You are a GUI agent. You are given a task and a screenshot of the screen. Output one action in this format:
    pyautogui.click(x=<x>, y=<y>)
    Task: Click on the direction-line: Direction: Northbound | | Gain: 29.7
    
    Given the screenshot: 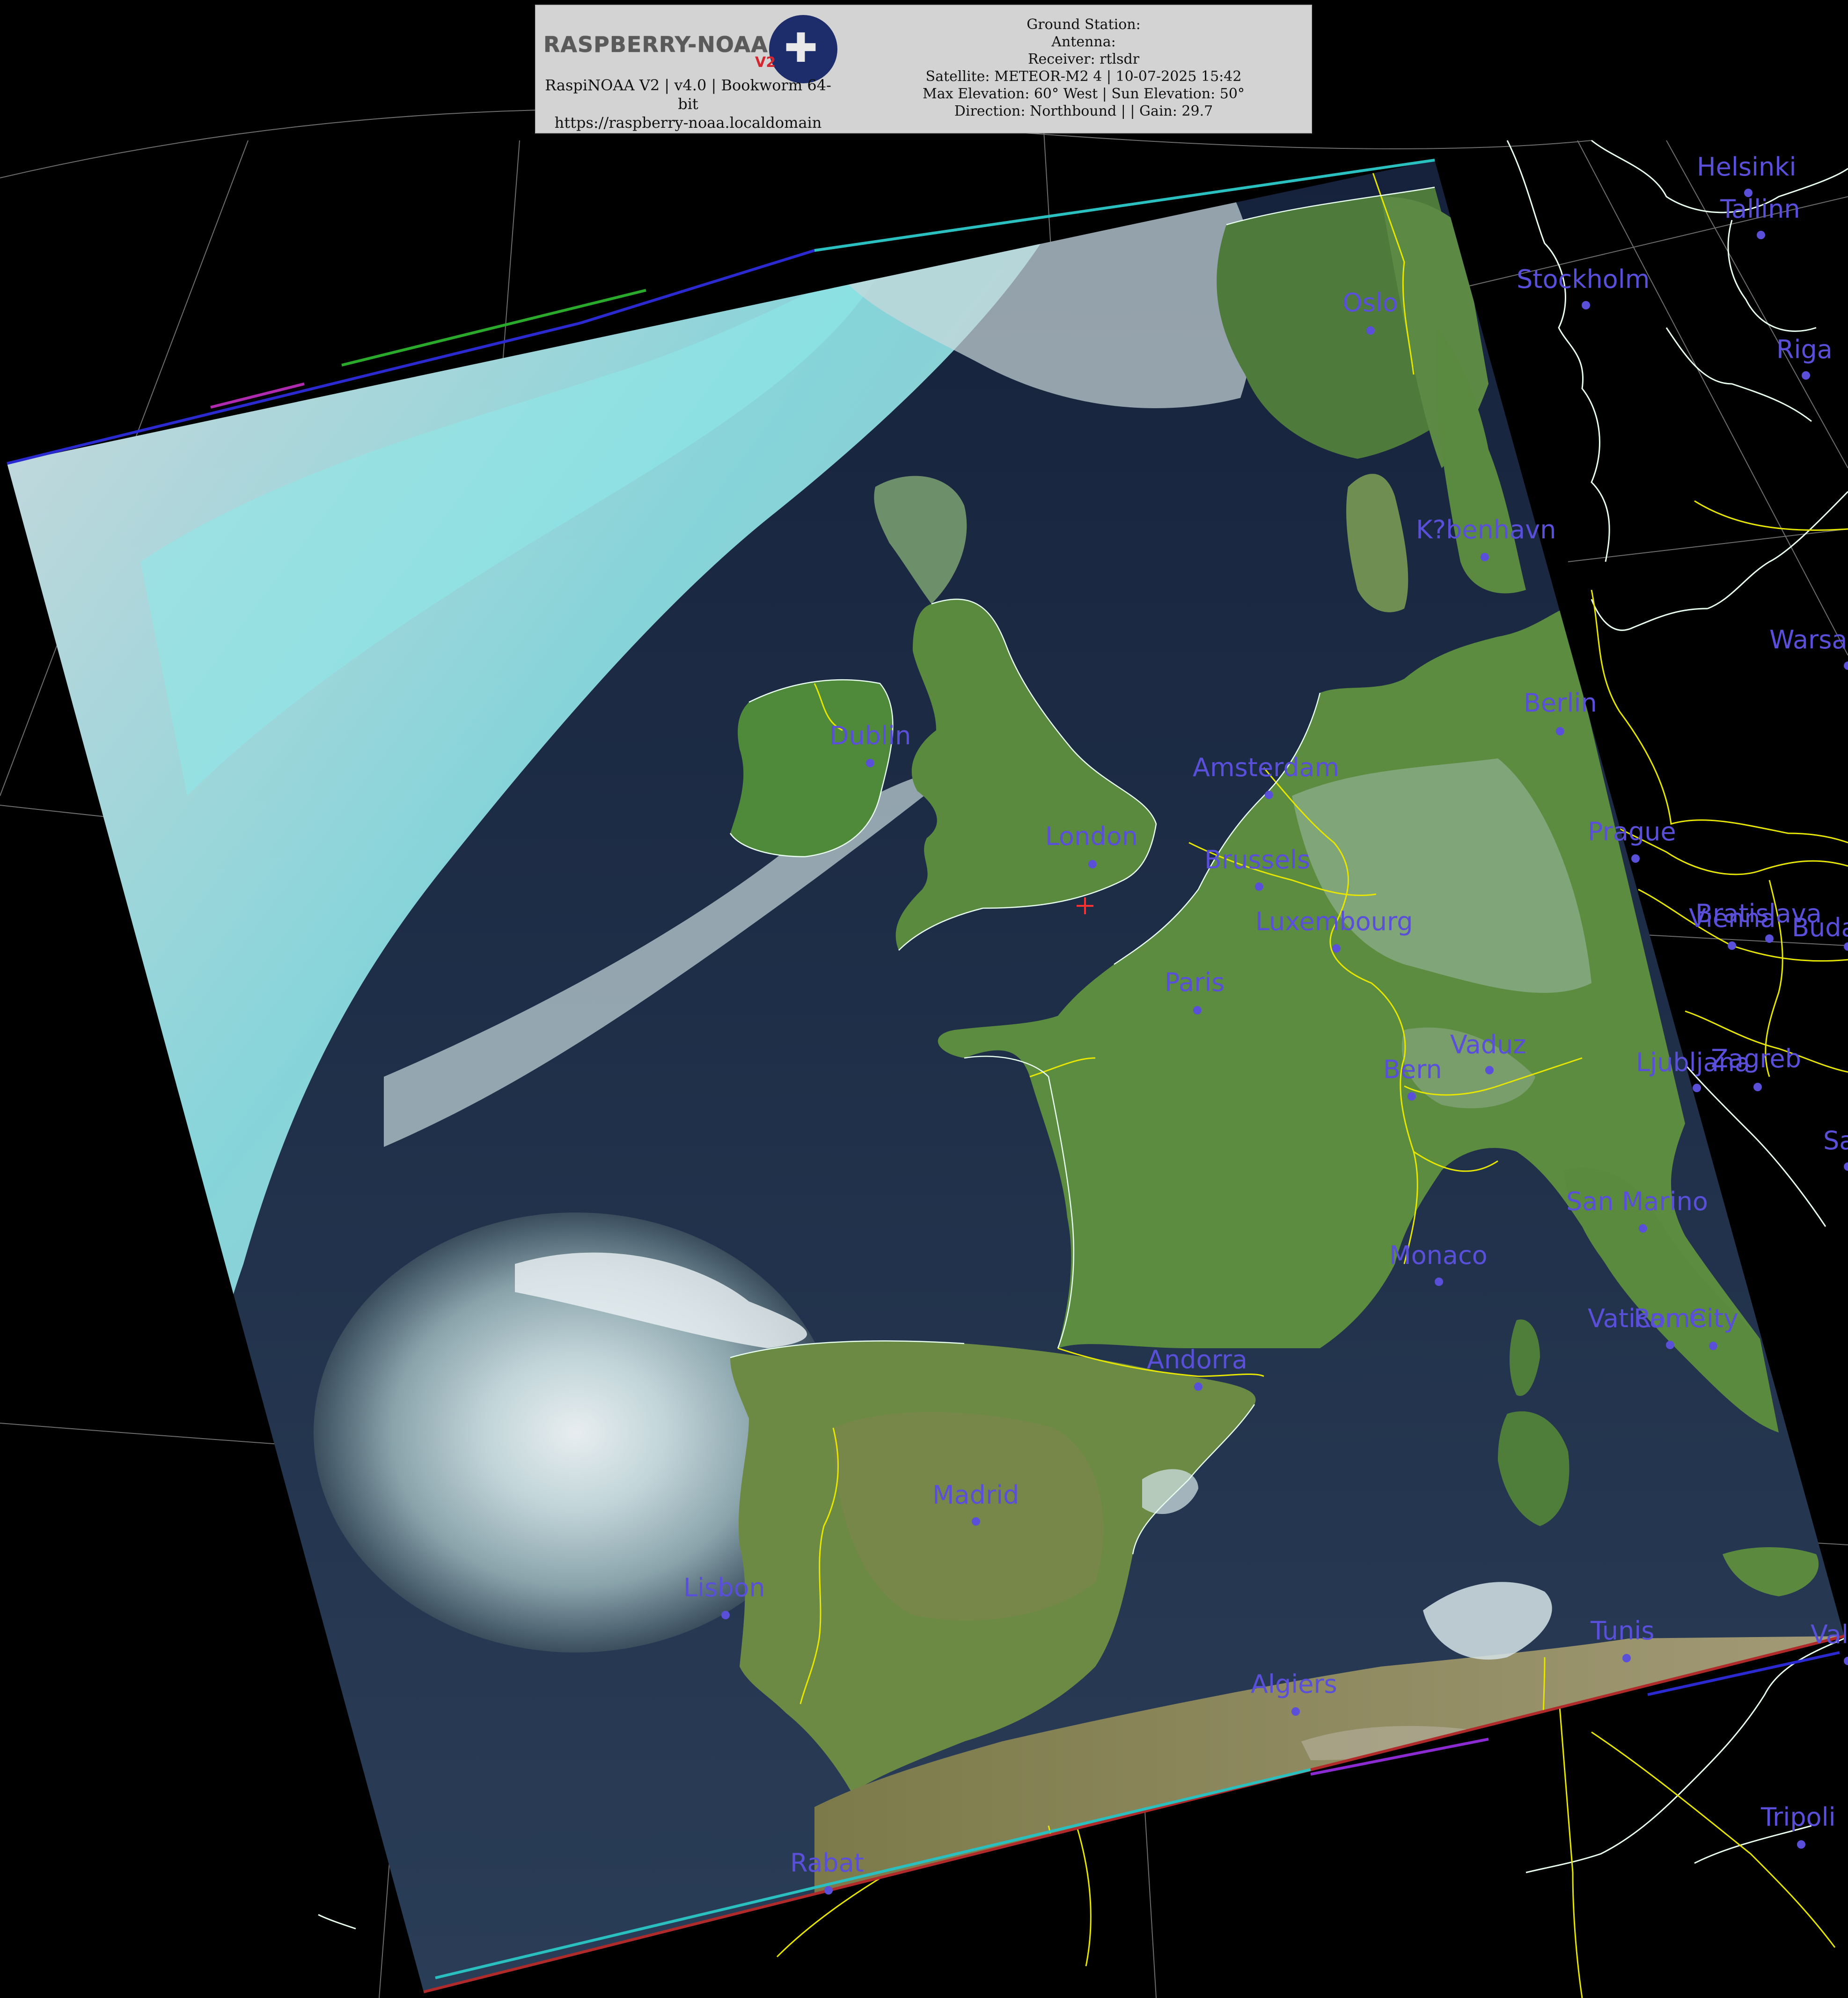 What is the action you would take?
    pyautogui.click(x=1083, y=111)
    